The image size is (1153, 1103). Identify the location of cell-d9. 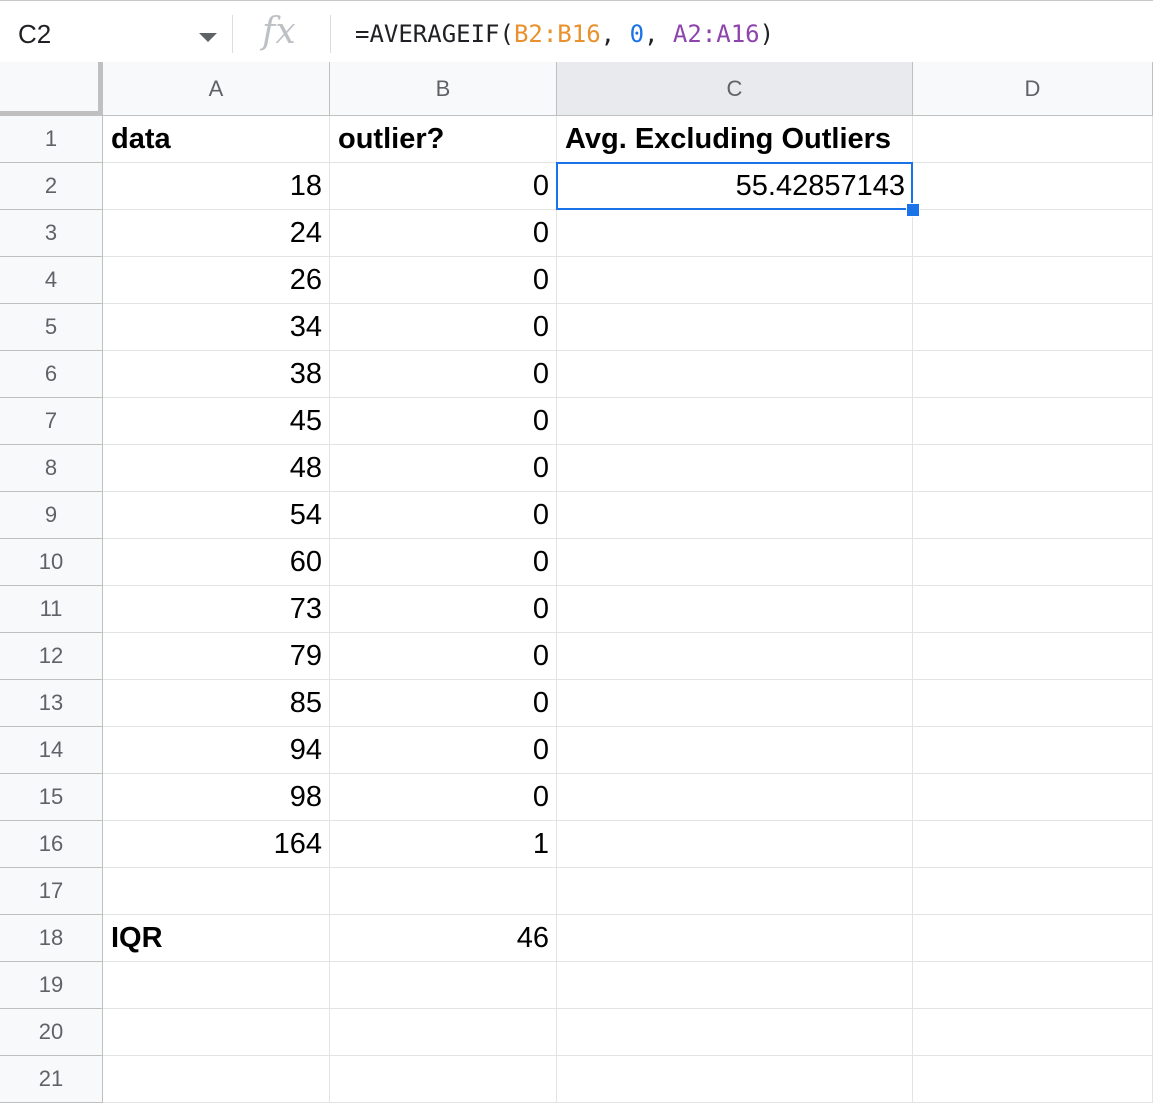
(1033, 515).